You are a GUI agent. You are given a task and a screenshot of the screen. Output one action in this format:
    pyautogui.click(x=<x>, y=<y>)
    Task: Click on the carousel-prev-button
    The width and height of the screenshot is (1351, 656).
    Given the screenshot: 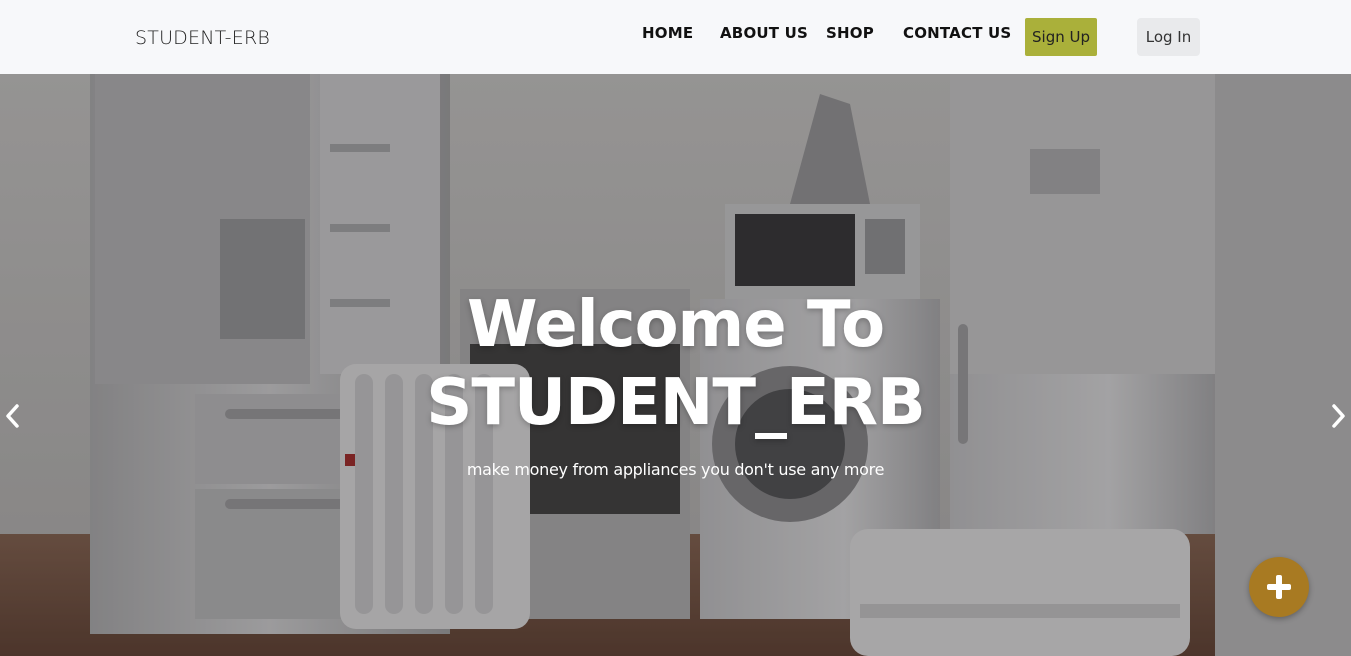 What is the action you would take?
    pyautogui.click(x=12, y=416)
    